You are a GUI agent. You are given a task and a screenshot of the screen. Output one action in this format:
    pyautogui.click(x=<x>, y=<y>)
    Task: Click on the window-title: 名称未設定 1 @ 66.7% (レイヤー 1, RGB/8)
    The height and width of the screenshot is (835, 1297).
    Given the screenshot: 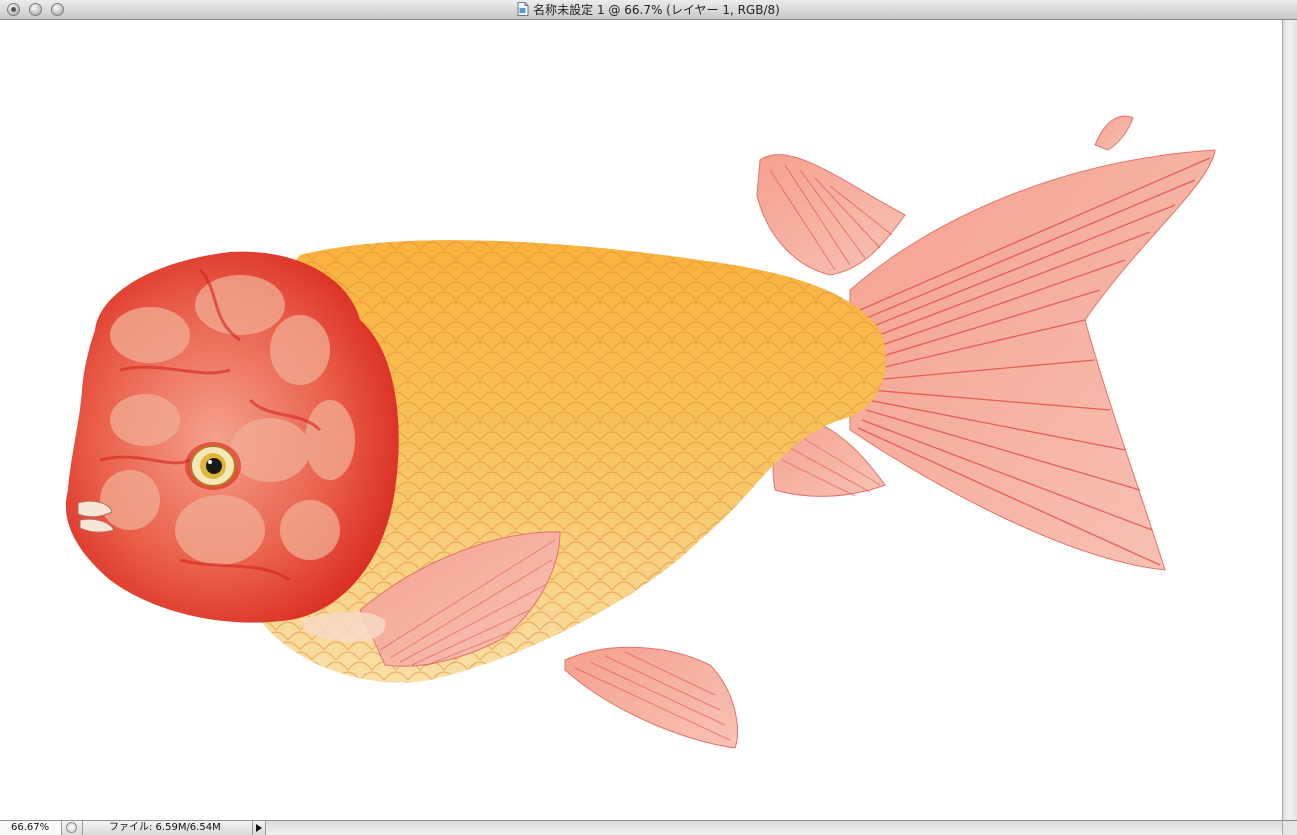 What is the action you would take?
    pyautogui.click(x=656, y=10)
    